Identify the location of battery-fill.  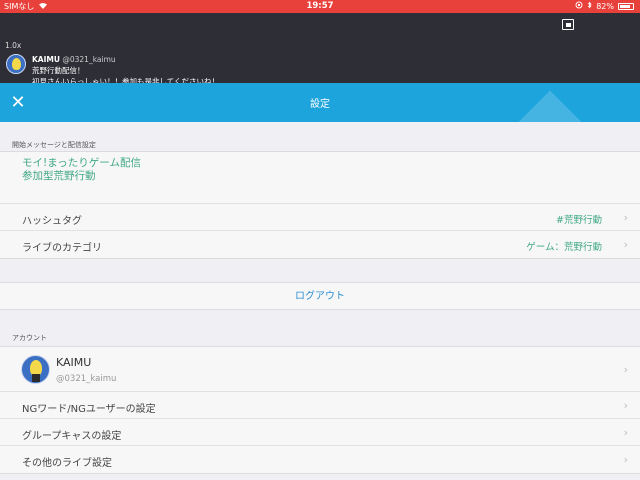
(625, 6).